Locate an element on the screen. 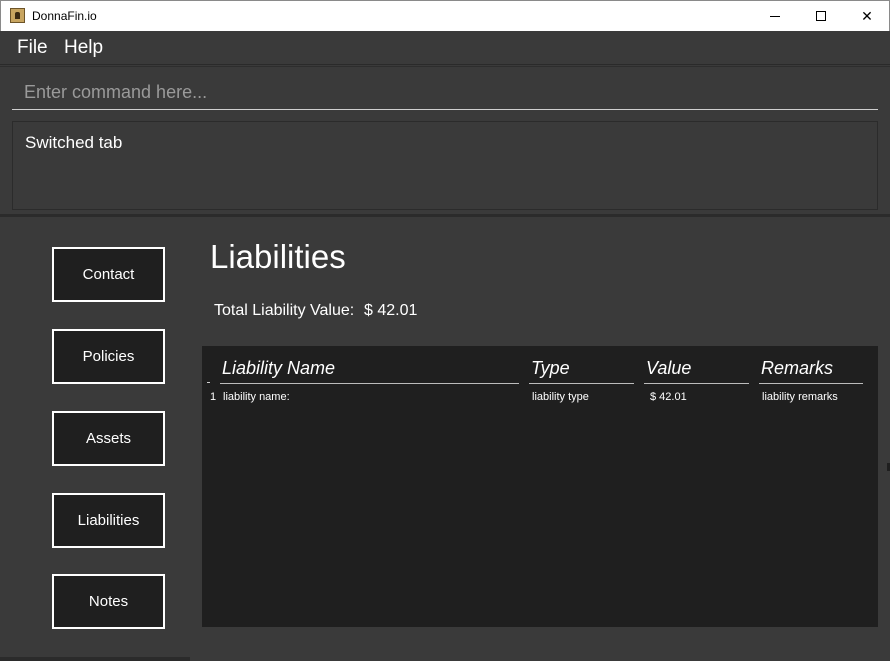  tab-notes: Notes is located at coordinates (108, 601).